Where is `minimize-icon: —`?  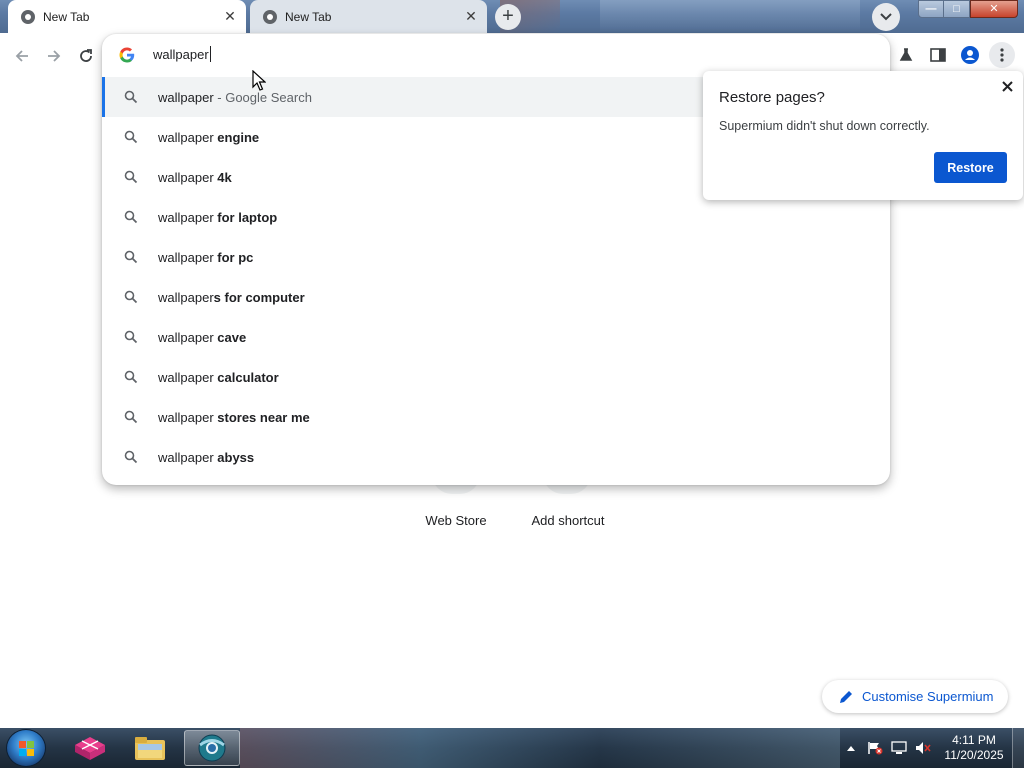 minimize-icon: — is located at coordinates (931, 9).